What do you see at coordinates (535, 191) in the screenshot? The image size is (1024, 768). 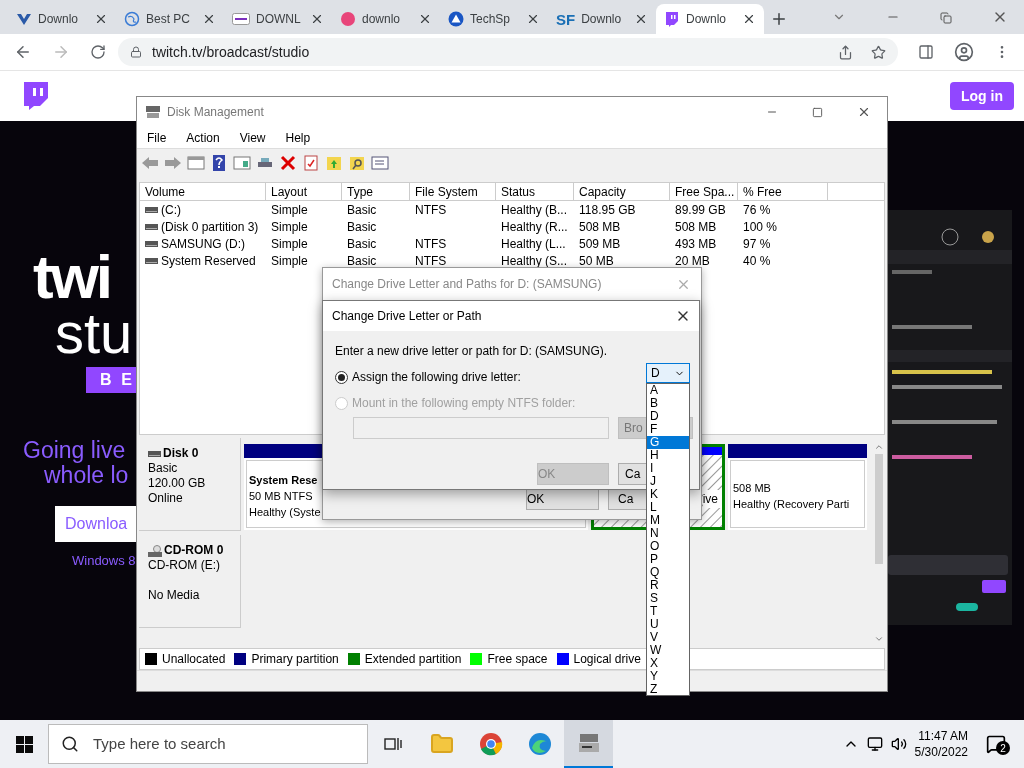 I see `column-header: Status` at bounding box center [535, 191].